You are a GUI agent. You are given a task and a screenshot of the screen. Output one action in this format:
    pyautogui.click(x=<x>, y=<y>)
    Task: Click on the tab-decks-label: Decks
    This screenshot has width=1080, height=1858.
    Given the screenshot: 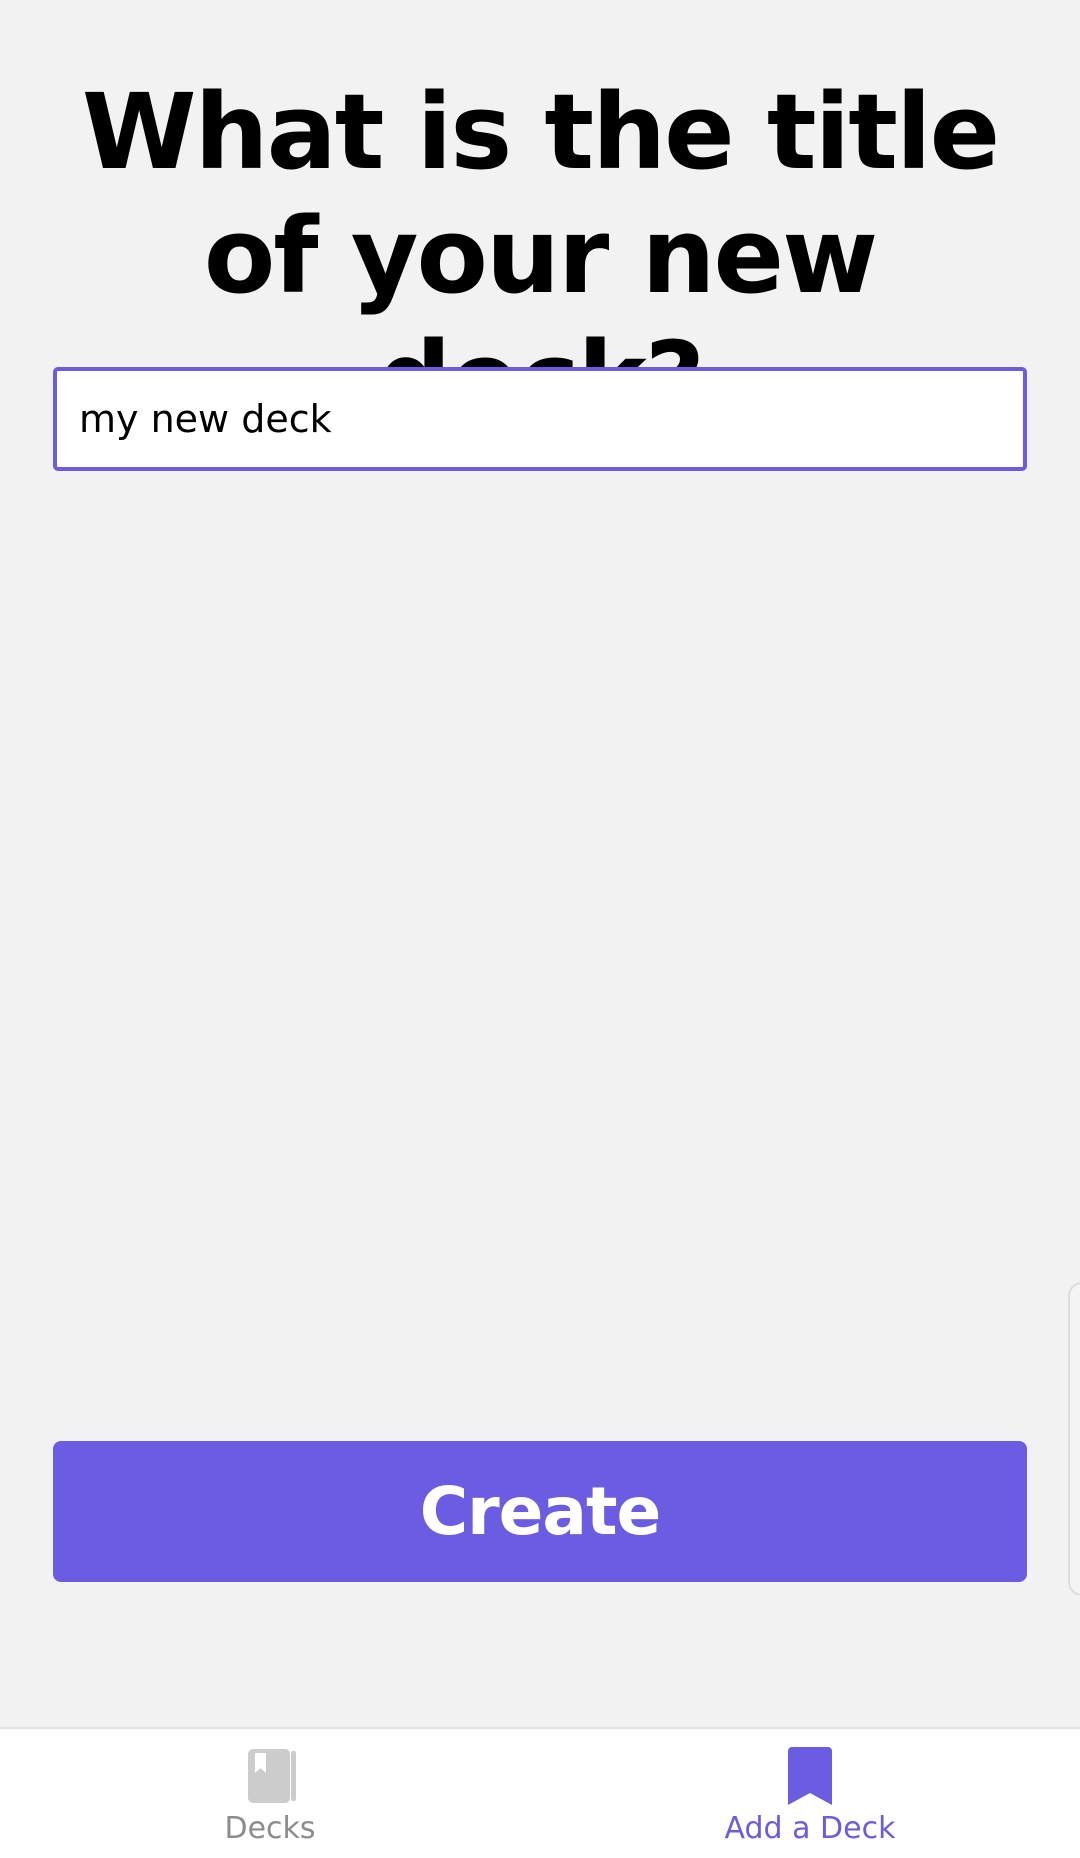 What is the action you would take?
    pyautogui.click(x=270, y=1828)
    